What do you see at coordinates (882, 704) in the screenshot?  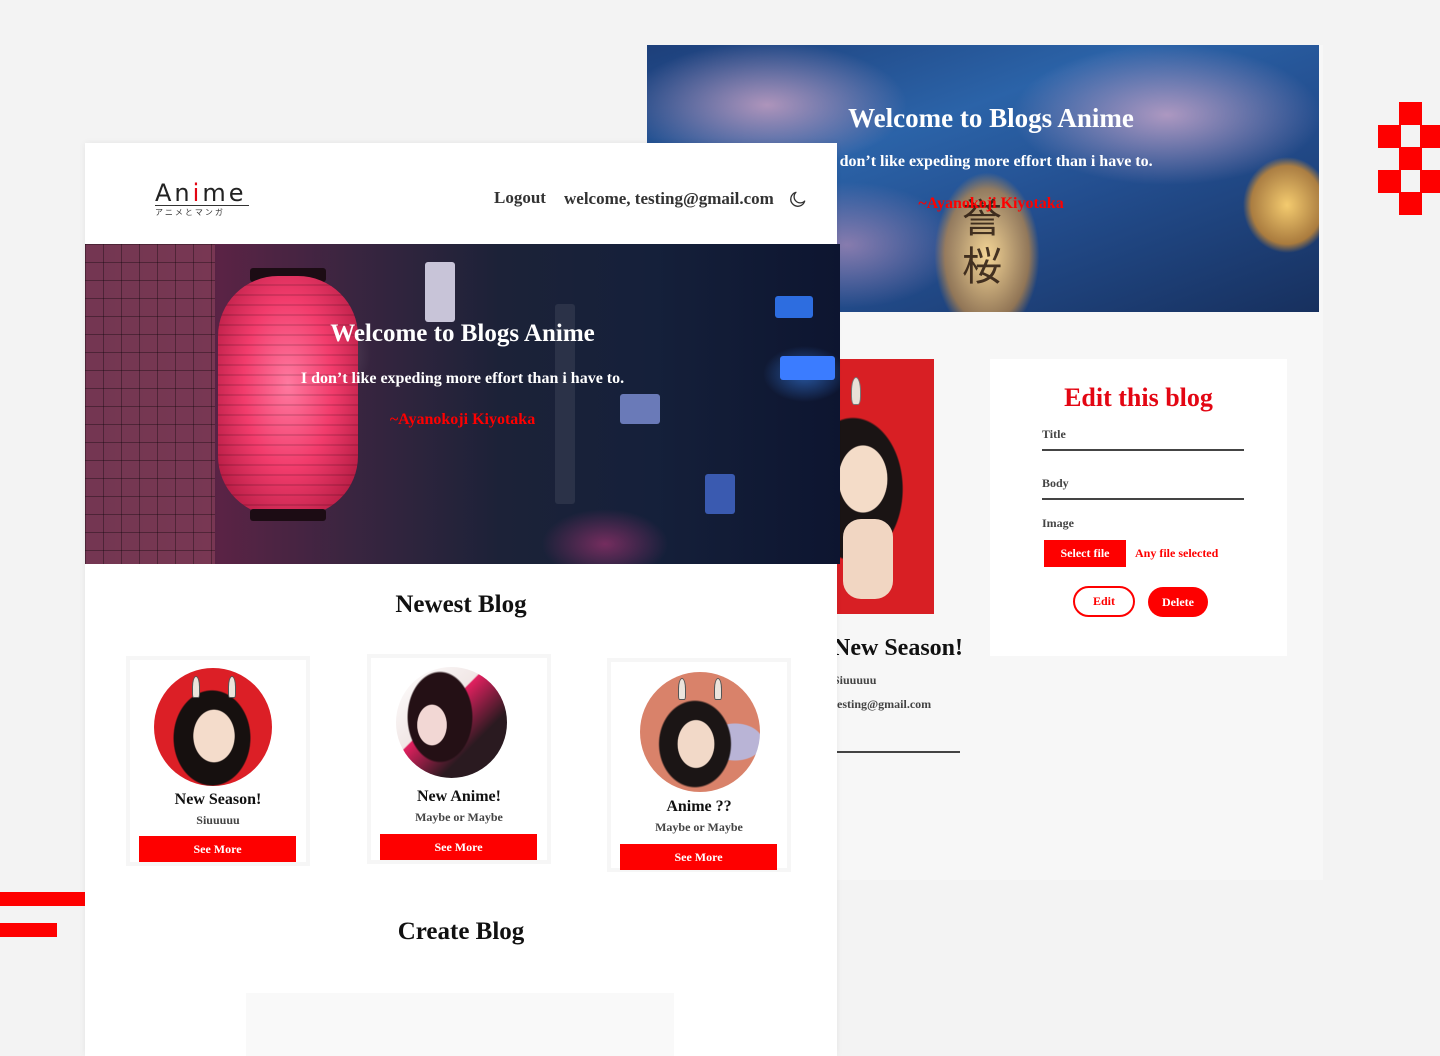 I see `blog-author-email: testing@gmail.com` at bounding box center [882, 704].